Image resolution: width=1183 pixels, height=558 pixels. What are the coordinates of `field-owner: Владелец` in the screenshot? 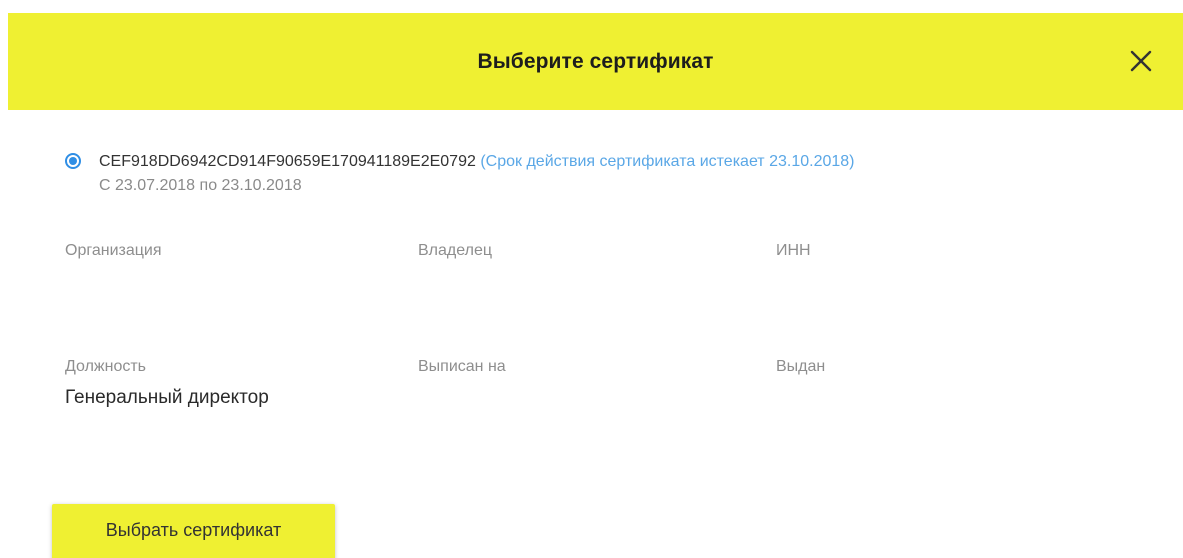 It's located at (455, 254).